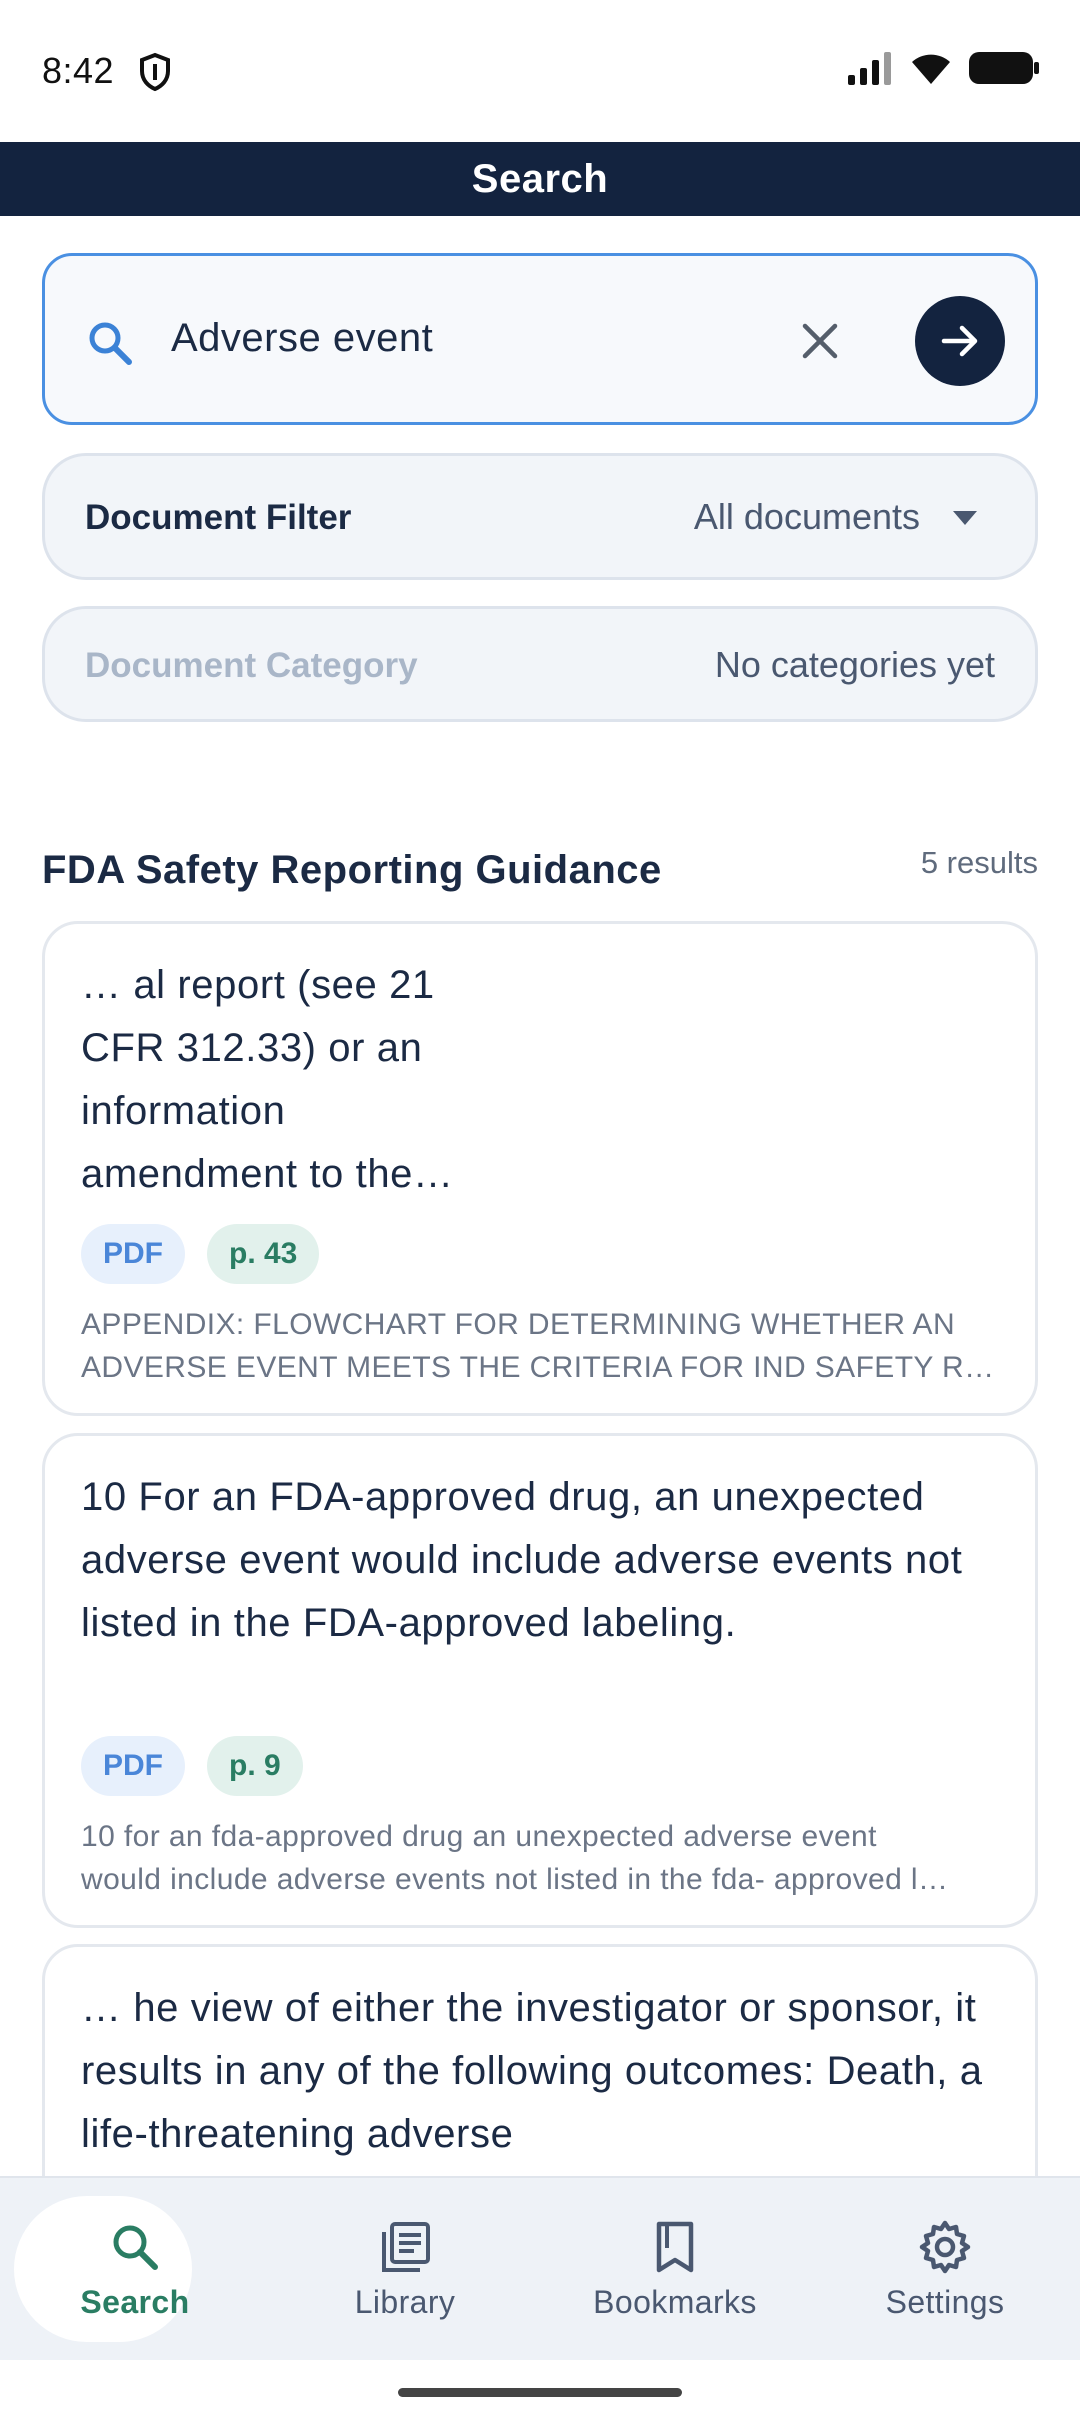 This screenshot has width=1080, height=2424. Describe the element at coordinates (820, 341) in the screenshot. I see `close-icon` at that location.